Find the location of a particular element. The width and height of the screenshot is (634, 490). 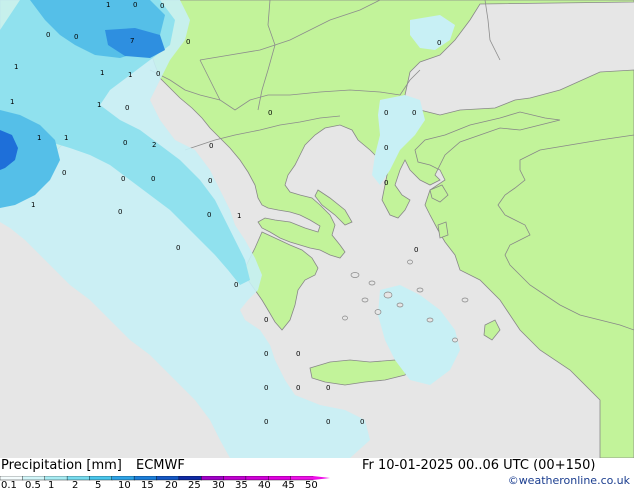

legend-tick-label: 5 is located at coordinates (98, 485).